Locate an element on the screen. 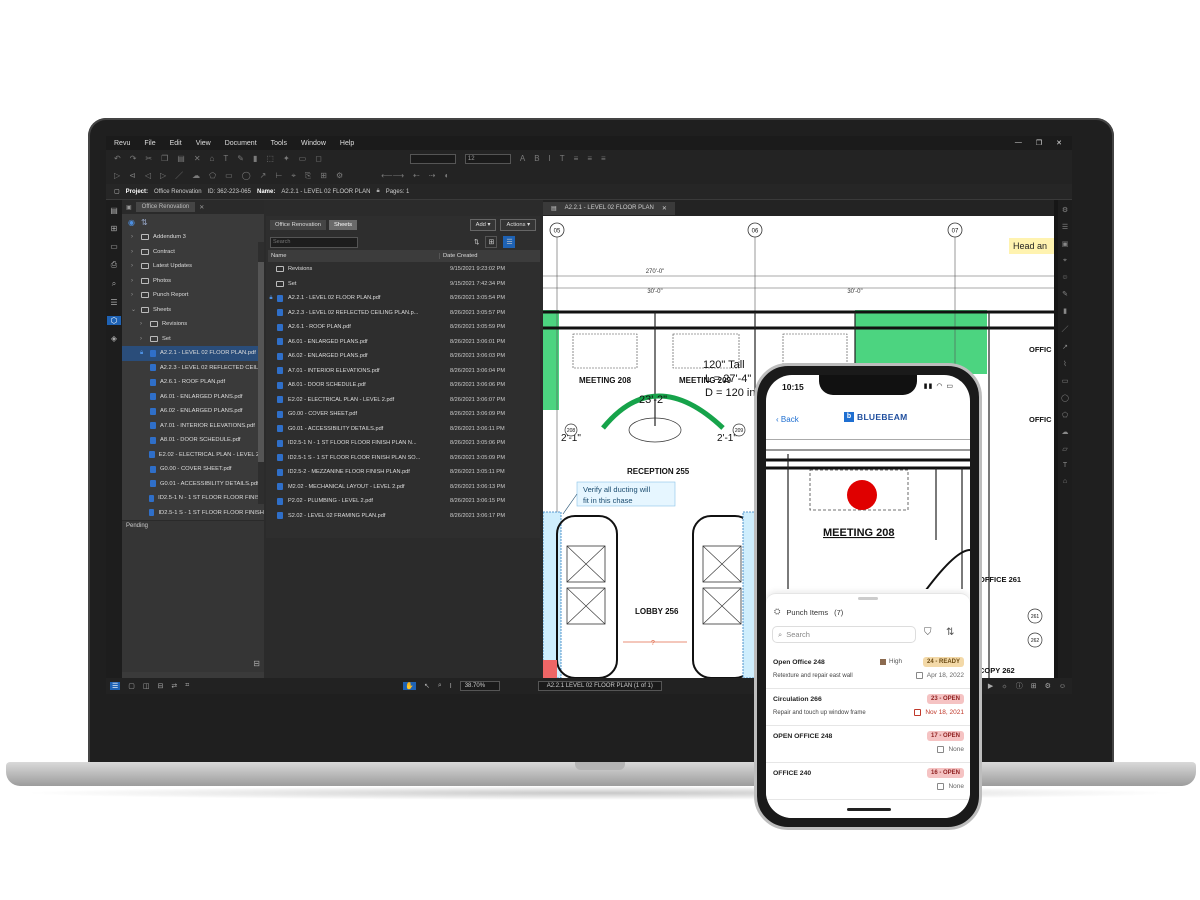  markups-list-icon: ☰ is located at coordinates (1065, 227).